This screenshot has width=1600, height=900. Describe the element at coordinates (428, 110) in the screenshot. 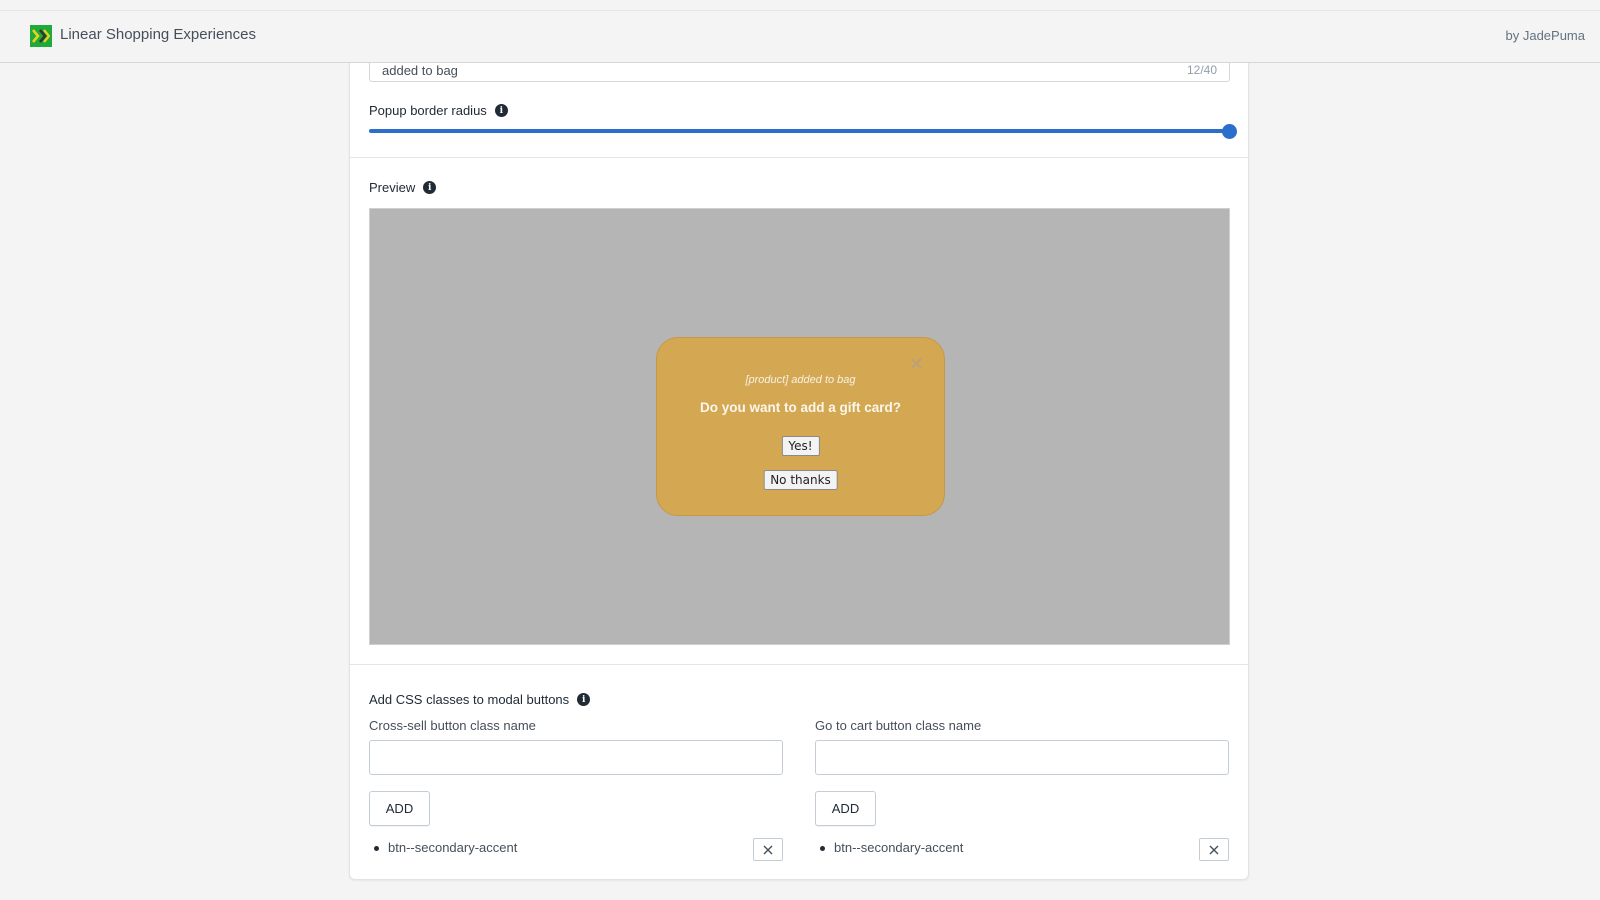

I see `popup-border-radius-label-text: Popup border radius` at that location.